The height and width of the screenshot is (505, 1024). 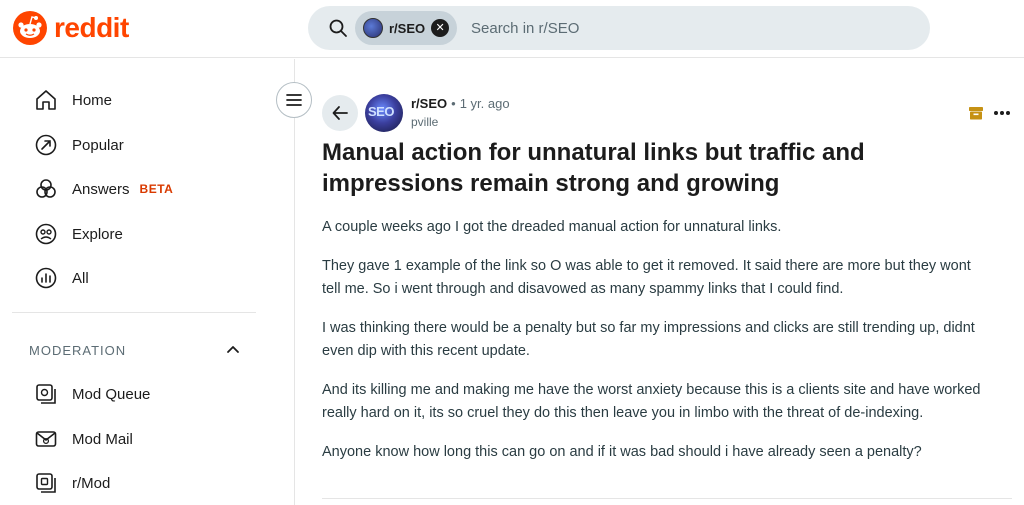 I want to click on sidebar-item-label: r/Mod, so click(x=91, y=483).